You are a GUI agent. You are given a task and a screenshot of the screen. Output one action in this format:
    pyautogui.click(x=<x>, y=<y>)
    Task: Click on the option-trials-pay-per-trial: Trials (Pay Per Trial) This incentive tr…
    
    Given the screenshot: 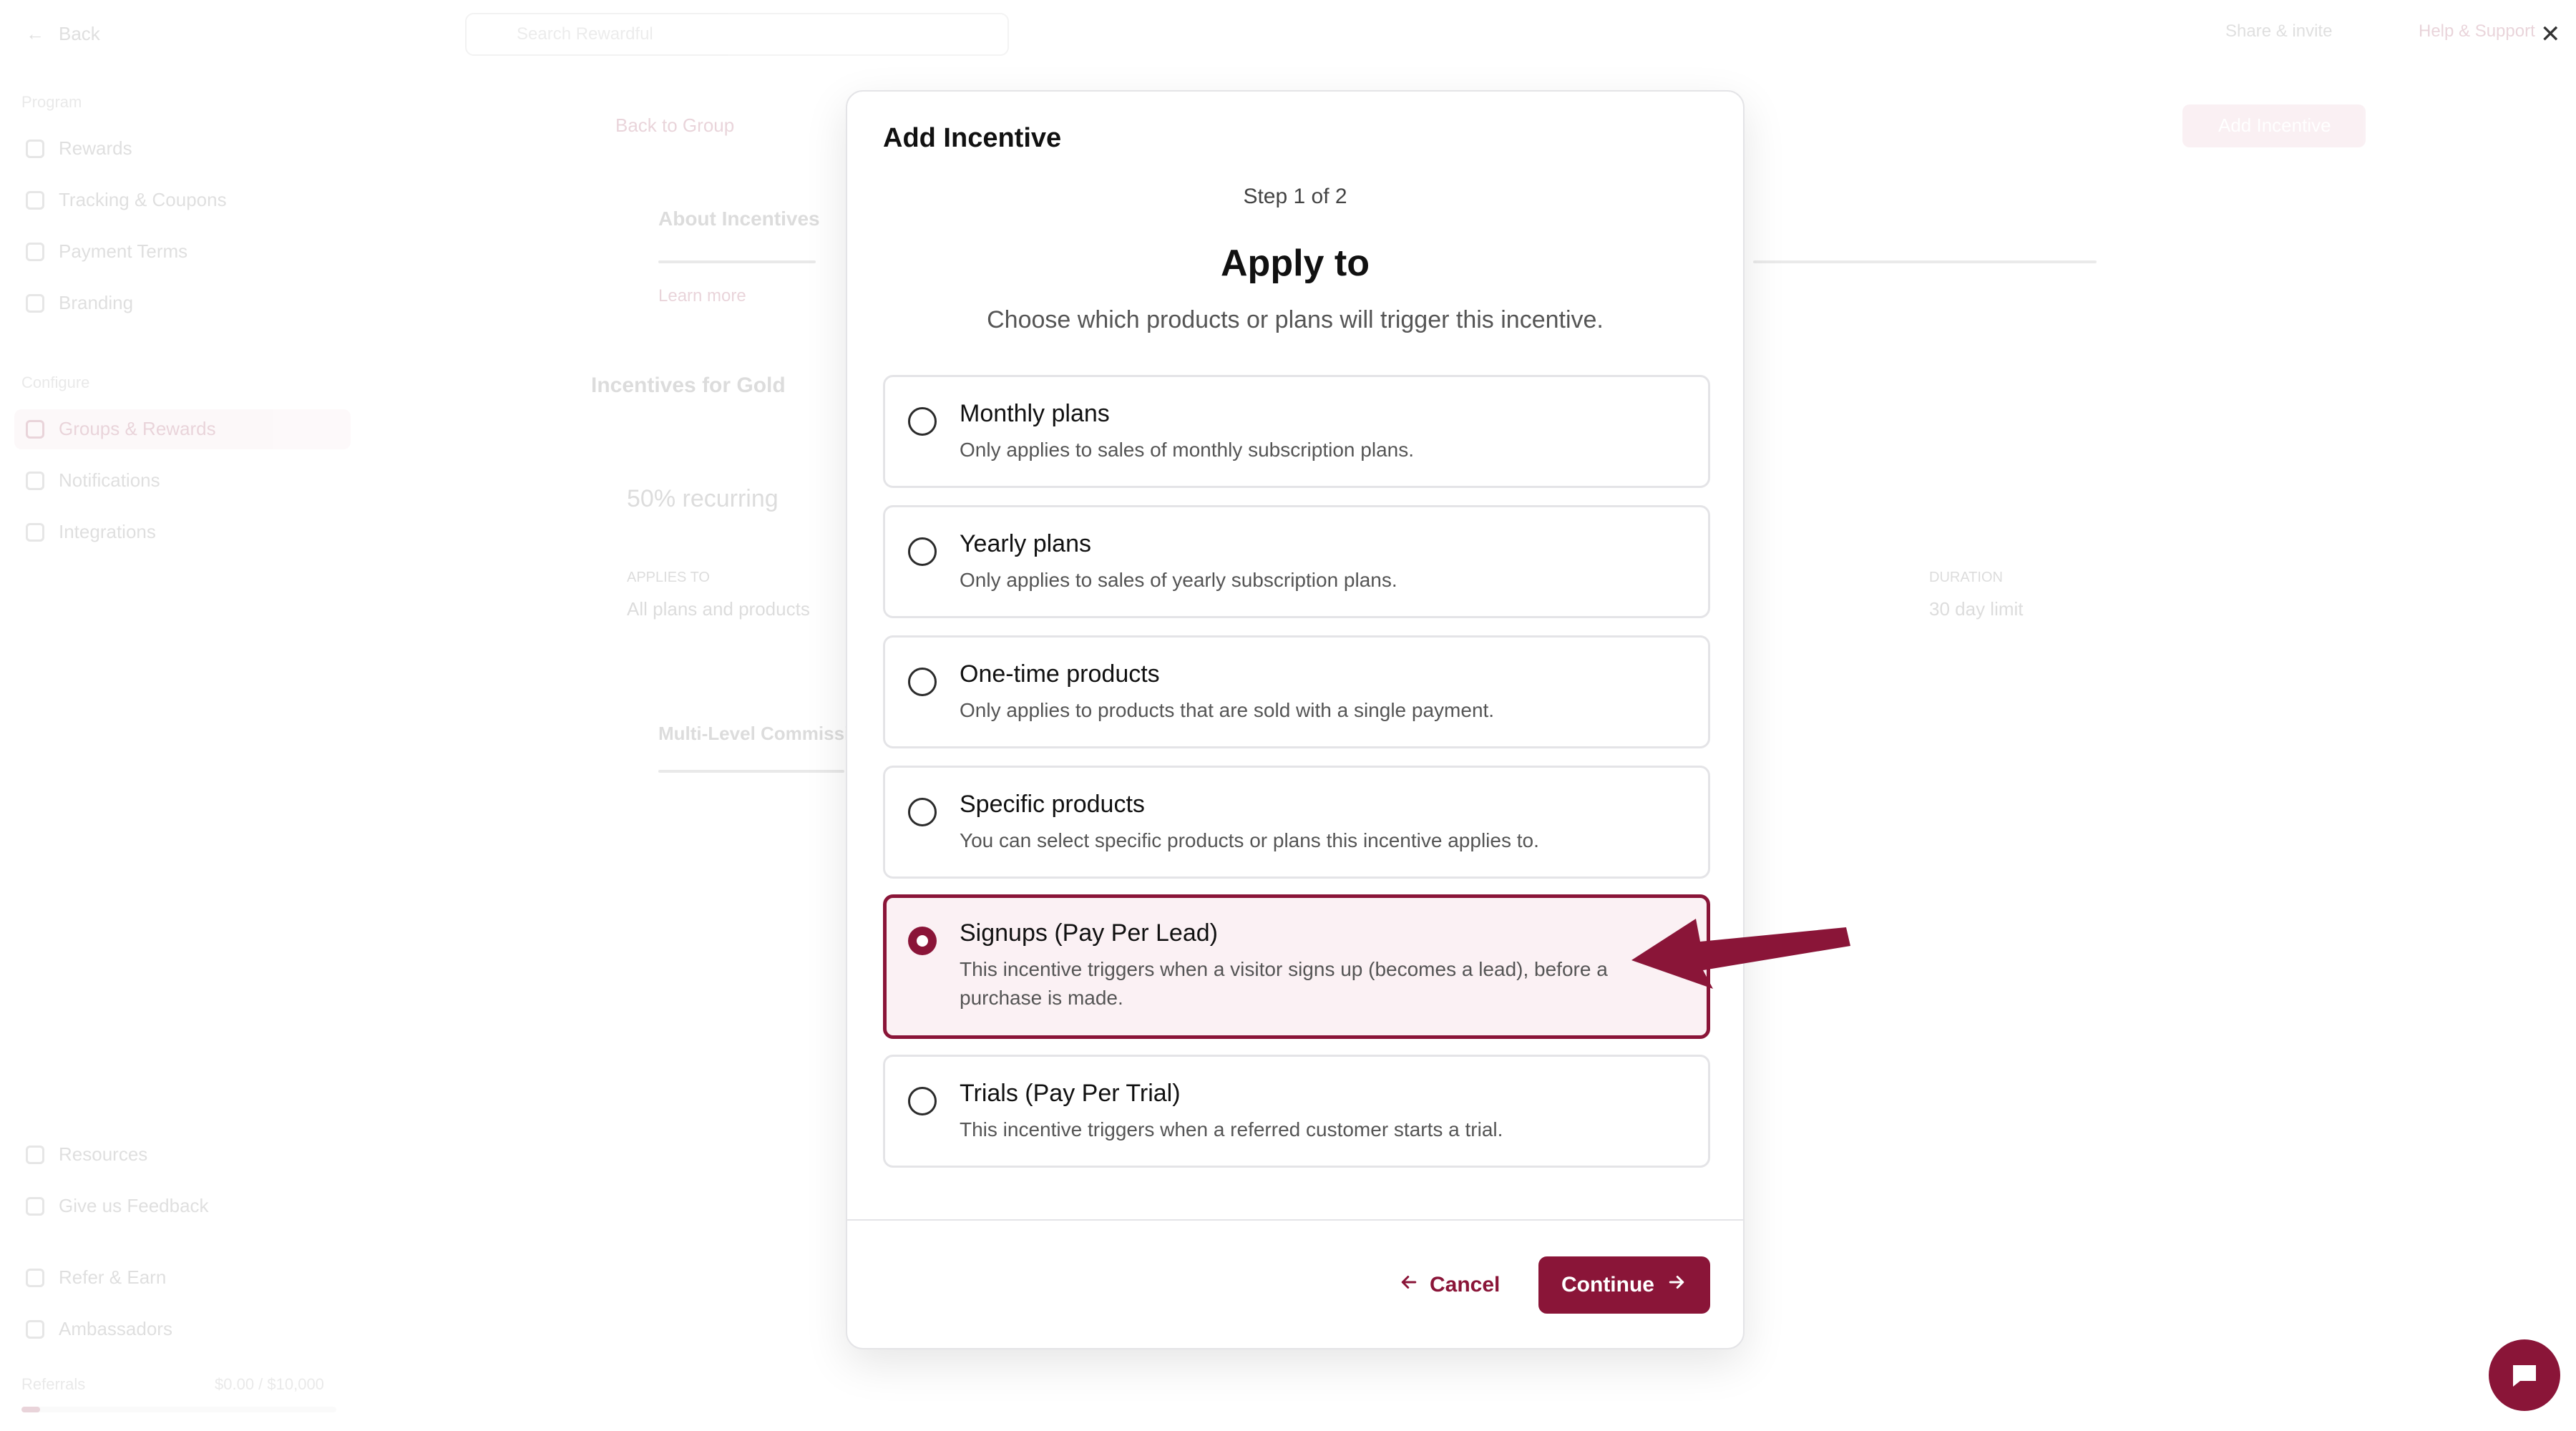 What is the action you would take?
    pyautogui.click(x=1296, y=1112)
    